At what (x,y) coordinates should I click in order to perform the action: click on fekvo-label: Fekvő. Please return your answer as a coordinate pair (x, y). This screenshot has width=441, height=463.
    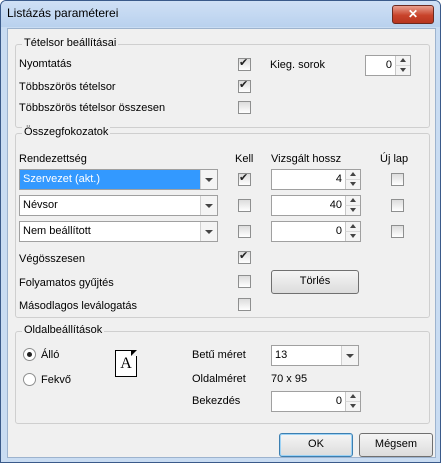
    Looking at the image, I should click on (56, 380).